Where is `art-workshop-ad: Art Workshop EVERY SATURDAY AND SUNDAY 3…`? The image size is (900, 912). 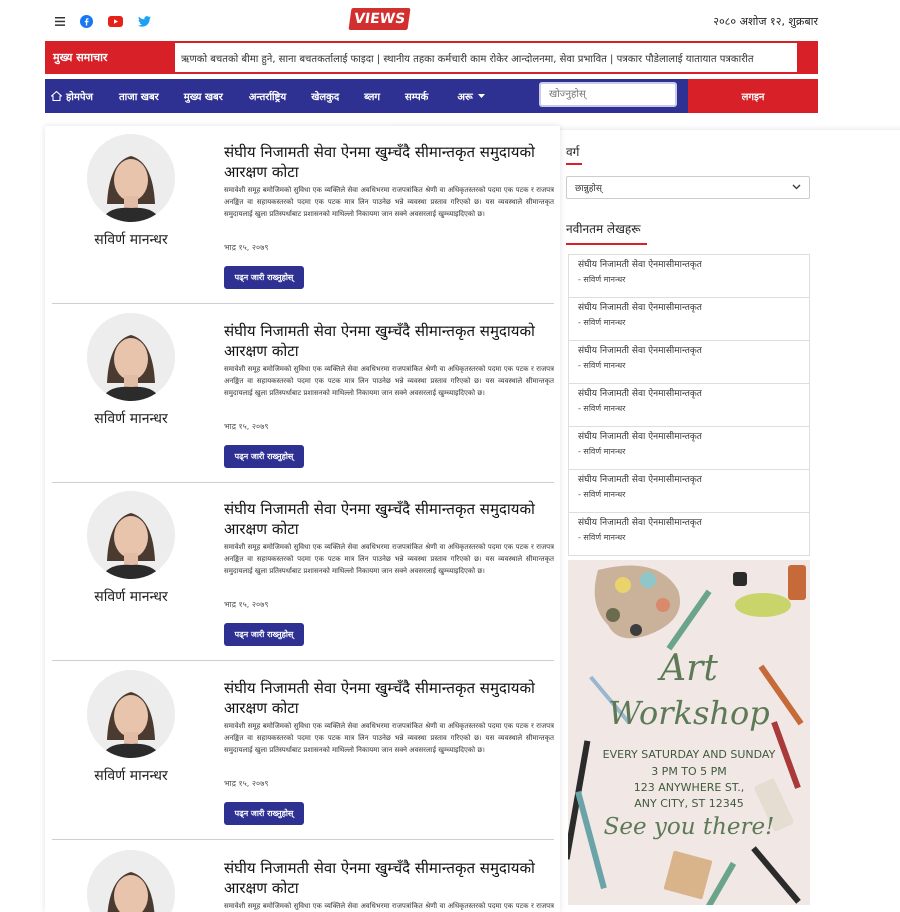 art-workshop-ad: Art Workshop EVERY SATURDAY AND SUNDAY 3… is located at coordinates (689, 732).